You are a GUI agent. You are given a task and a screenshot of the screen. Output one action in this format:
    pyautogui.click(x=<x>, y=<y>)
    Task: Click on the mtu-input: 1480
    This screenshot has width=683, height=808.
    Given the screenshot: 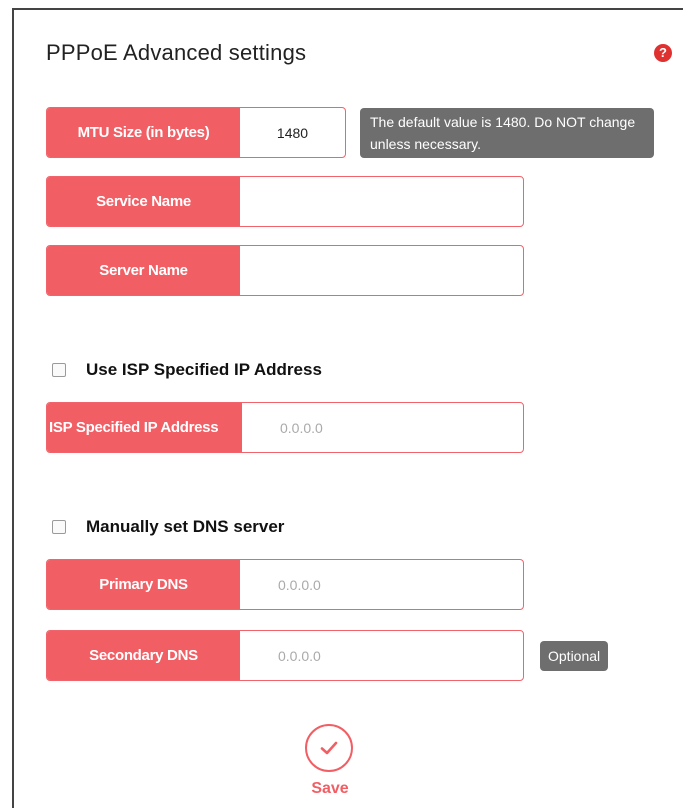 What is the action you would take?
    pyautogui.click(x=292, y=132)
    